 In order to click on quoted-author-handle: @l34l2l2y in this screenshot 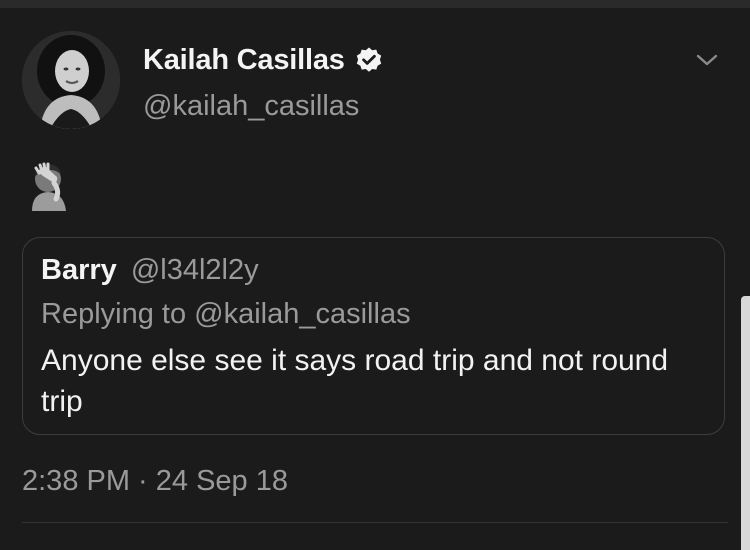, I will do `click(194, 270)`.